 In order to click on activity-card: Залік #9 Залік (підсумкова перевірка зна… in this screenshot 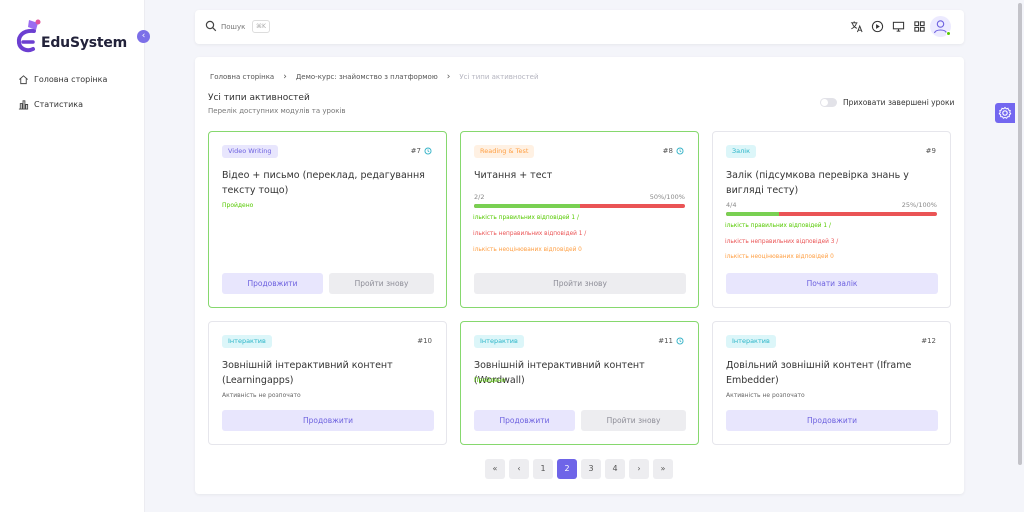, I will do `click(831, 219)`.